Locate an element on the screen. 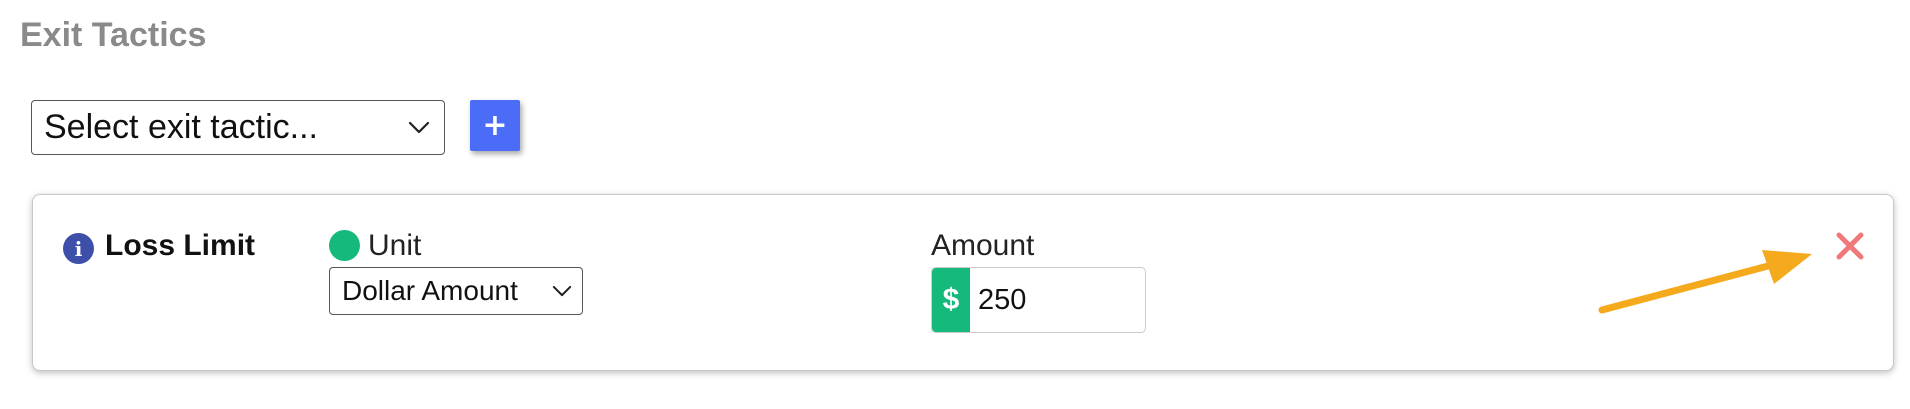 The height and width of the screenshot is (409, 1910). info-icon: i is located at coordinates (78, 248).